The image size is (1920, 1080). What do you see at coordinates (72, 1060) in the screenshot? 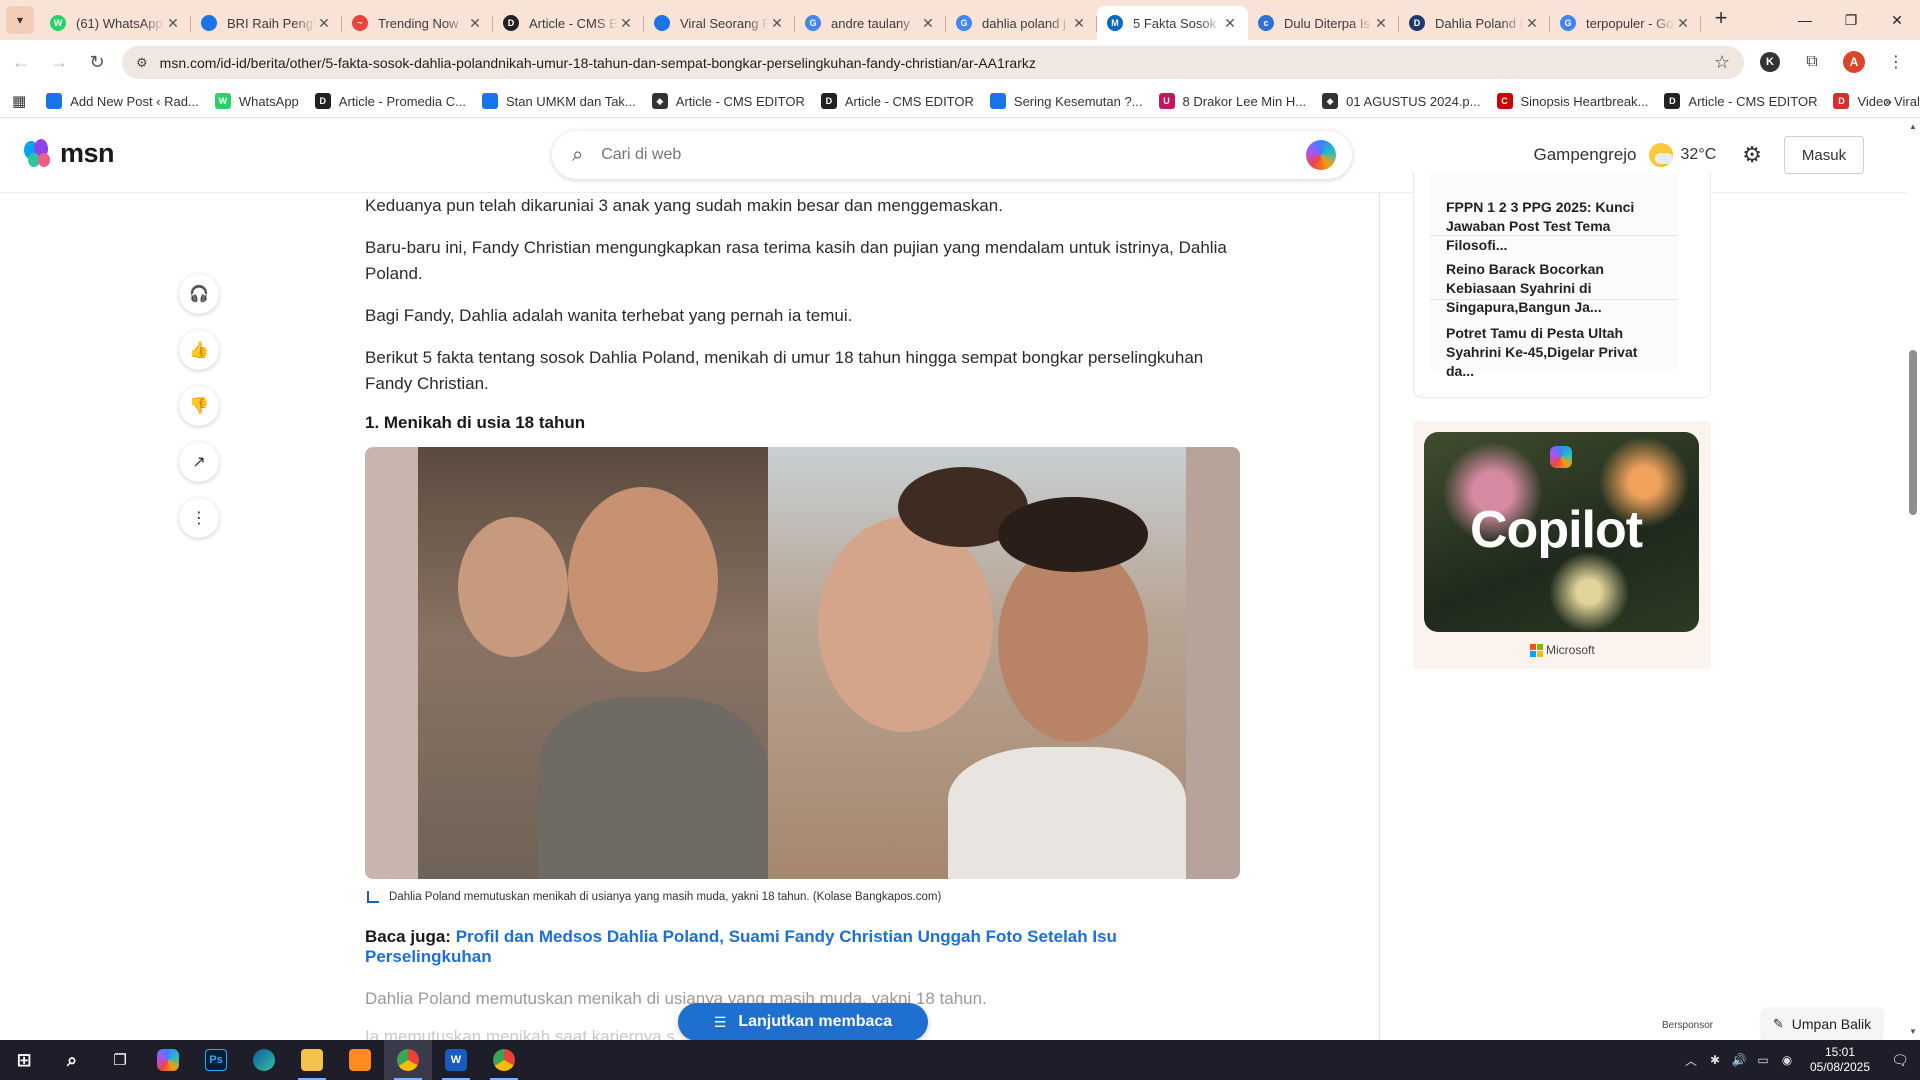
I see `taskbar-search-icon: ⌕` at bounding box center [72, 1060].